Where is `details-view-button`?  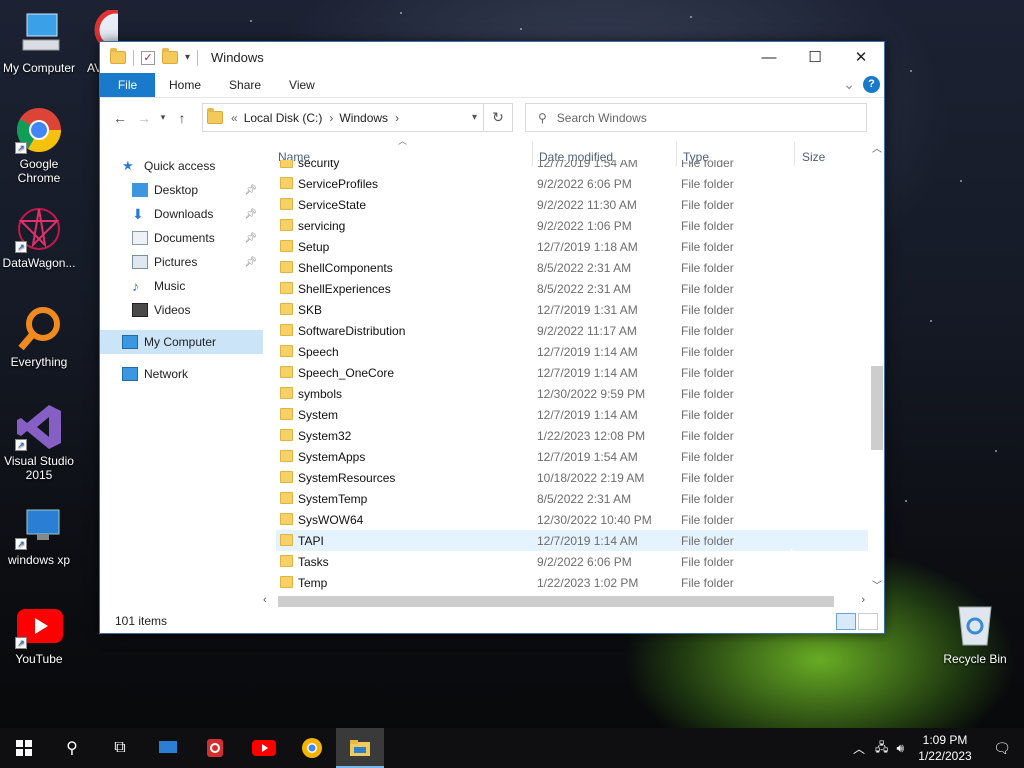 details-view-button is located at coordinates (846, 621).